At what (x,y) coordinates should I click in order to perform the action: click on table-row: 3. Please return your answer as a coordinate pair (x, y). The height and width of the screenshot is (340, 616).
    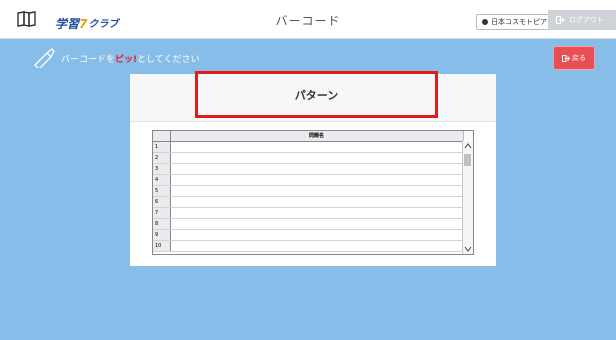
    Looking at the image, I should click on (313, 169).